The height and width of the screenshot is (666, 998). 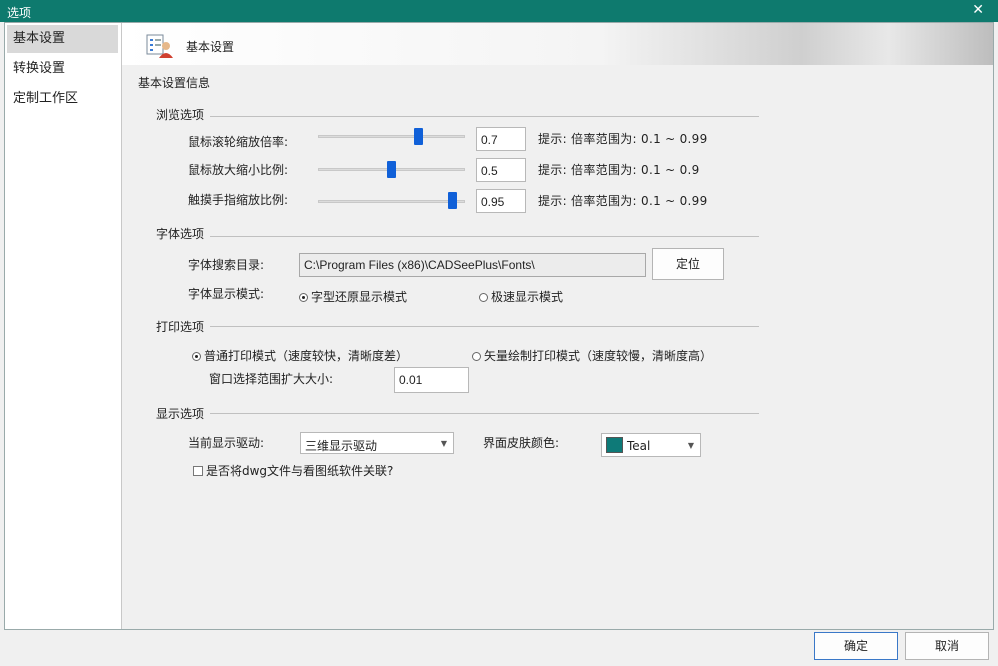 I want to click on display-driver-value: 三维显示驱动, so click(x=341, y=446).